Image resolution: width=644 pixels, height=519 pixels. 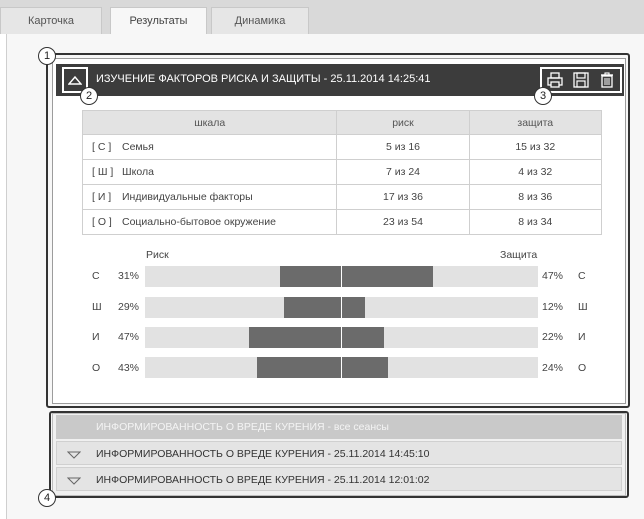 What do you see at coordinates (535, 172) in the screenshot?
I see `protect-cell: 4 из 32` at bounding box center [535, 172].